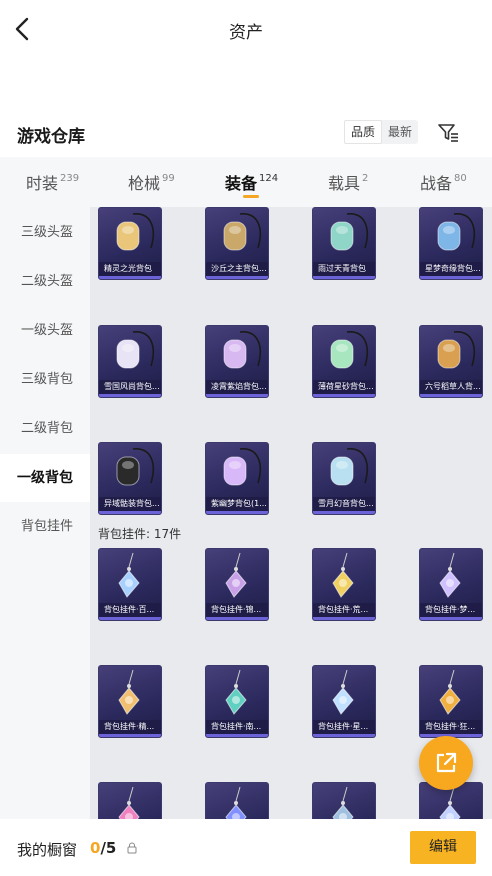 The image size is (492, 876). What do you see at coordinates (236, 575) in the screenshot?
I see `axe-charm-icon` at bounding box center [236, 575].